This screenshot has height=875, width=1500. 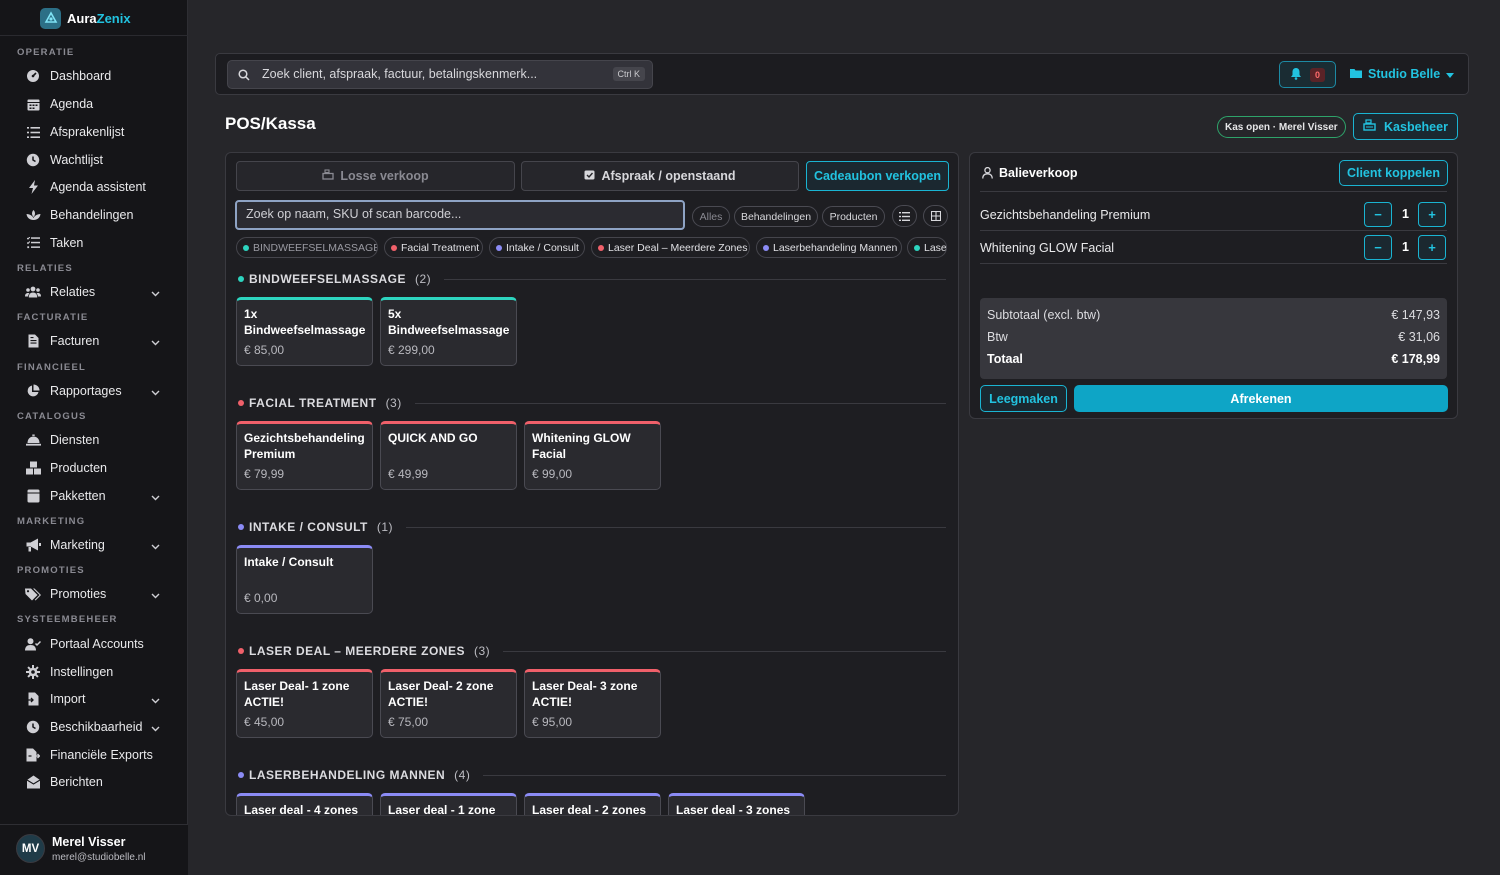 I want to click on user-profile: MV Merel Visser merel@studiobelle.nl, so click(x=94, y=849).